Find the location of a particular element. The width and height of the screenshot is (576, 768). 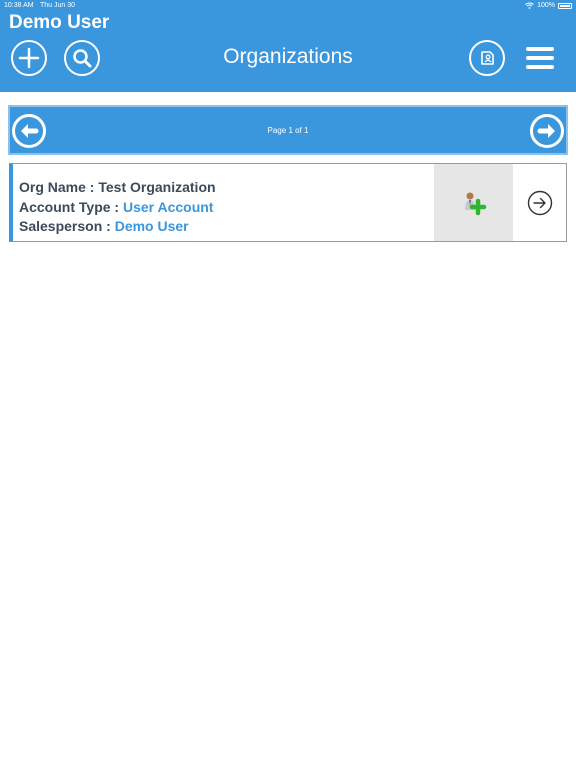

contact-button is located at coordinates (487, 58).